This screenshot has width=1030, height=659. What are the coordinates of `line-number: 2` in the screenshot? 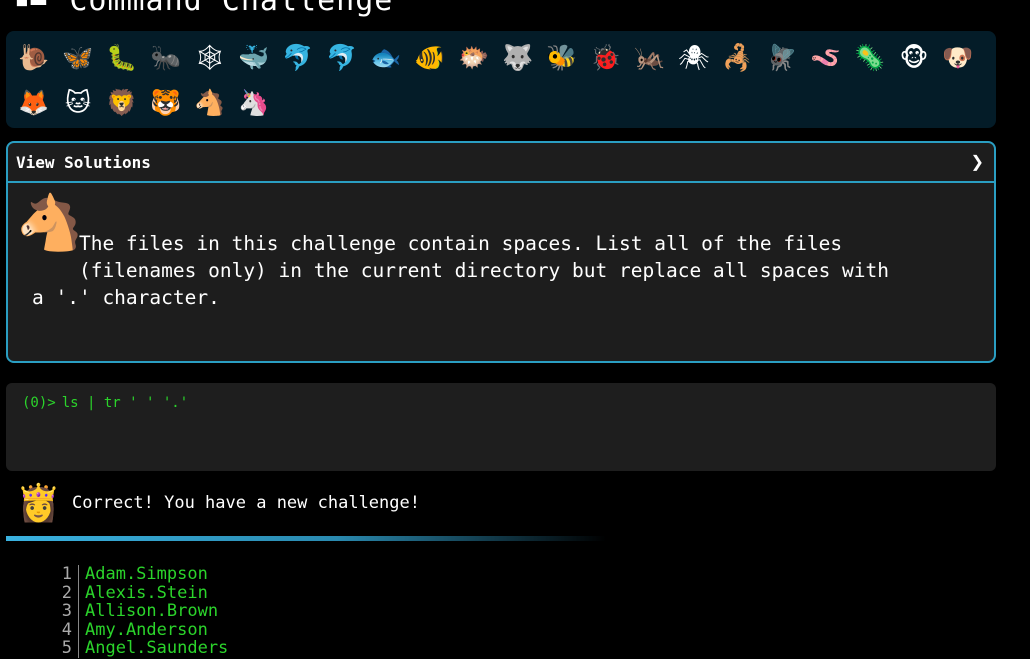 It's located at (64, 592).